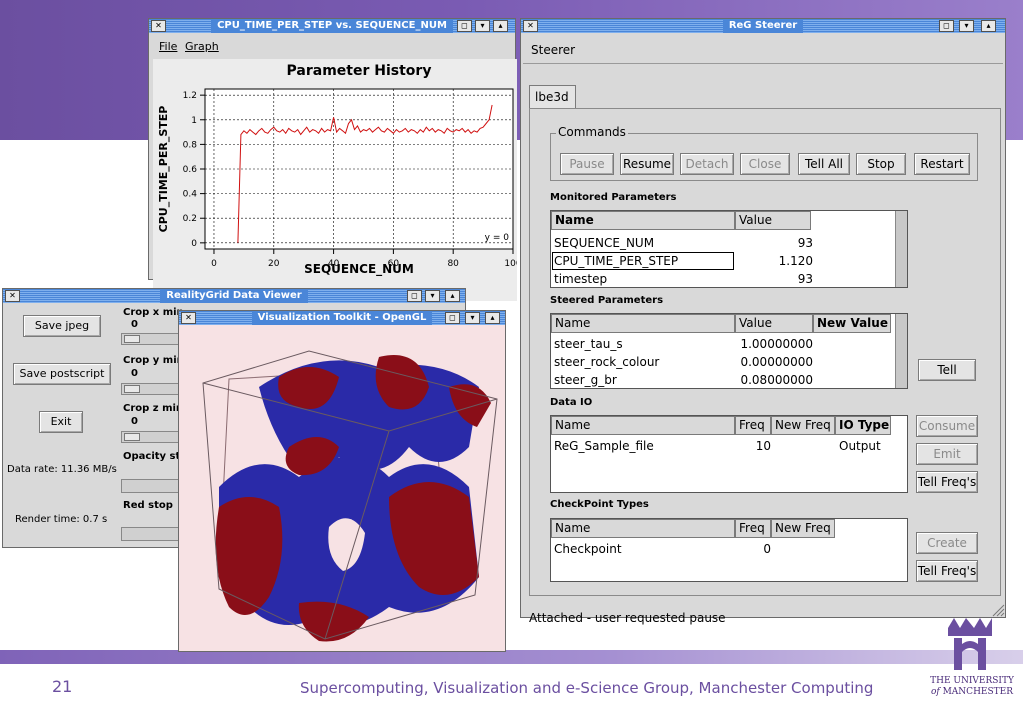  I want to click on table-row: ReG_Sample_file, so click(604, 446).